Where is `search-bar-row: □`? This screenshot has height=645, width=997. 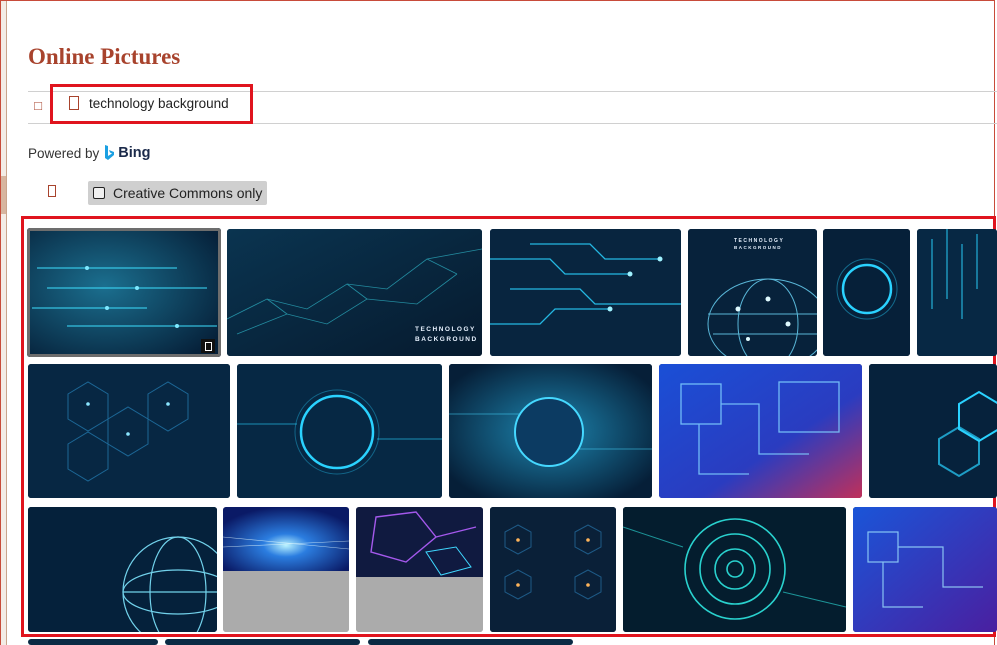
search-bar-row: □ is located at coordinates (512, 104).